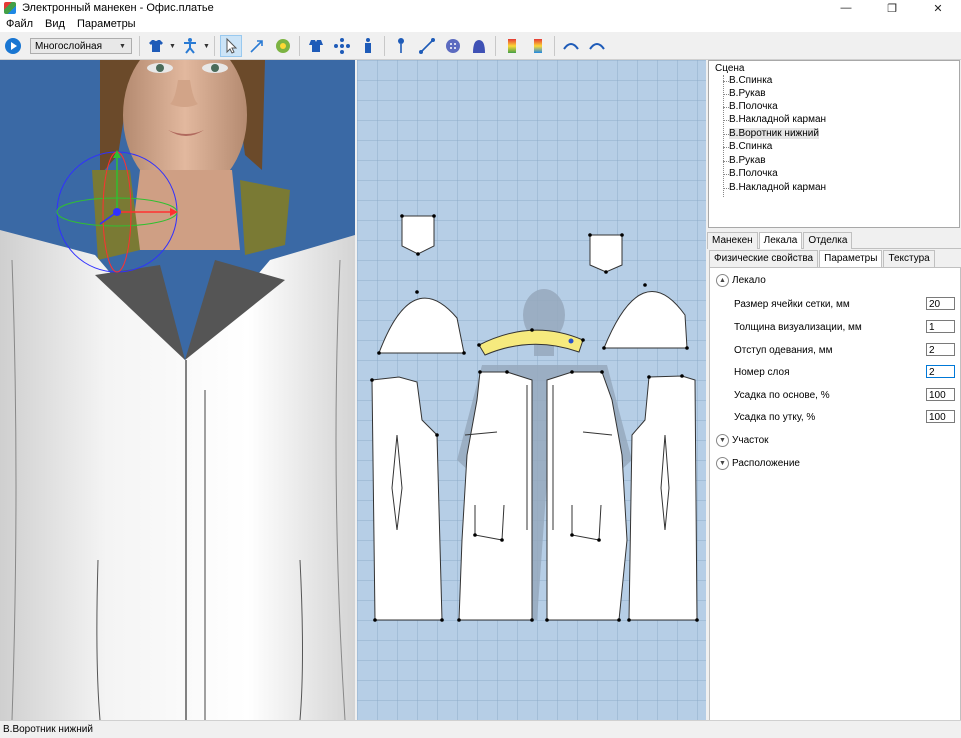 This screenshot has width=961, height=738. What do you see at coordinates (106, 24) in the screenshot?
I see `menu-params: Параметры` at bounding box center [106, 24].